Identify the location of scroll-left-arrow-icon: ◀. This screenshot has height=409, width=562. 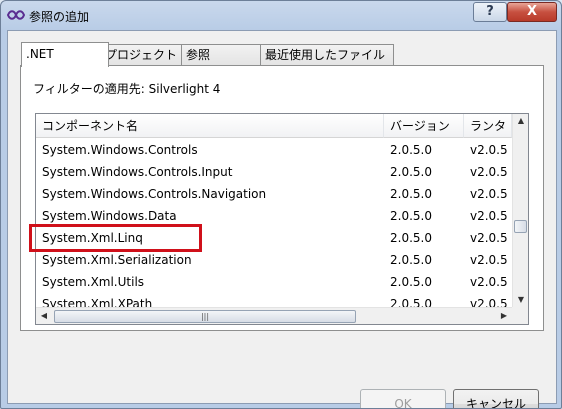
(44, 316).